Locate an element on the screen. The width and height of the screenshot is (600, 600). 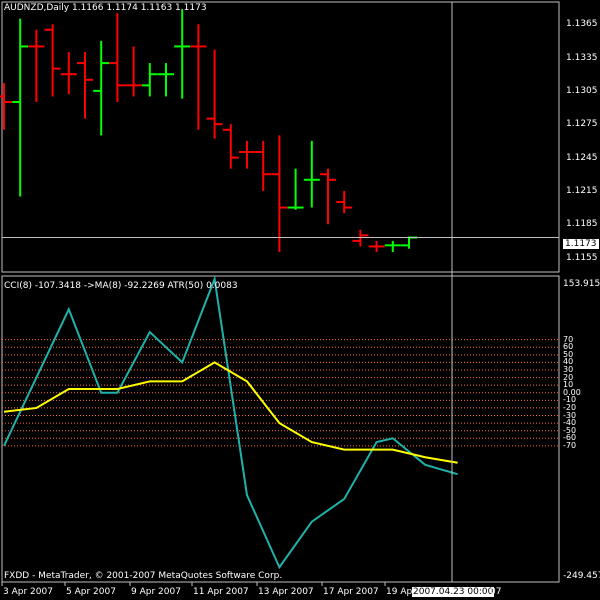
price-axis-label: 1.1335 is located at coordinates (582, 57).